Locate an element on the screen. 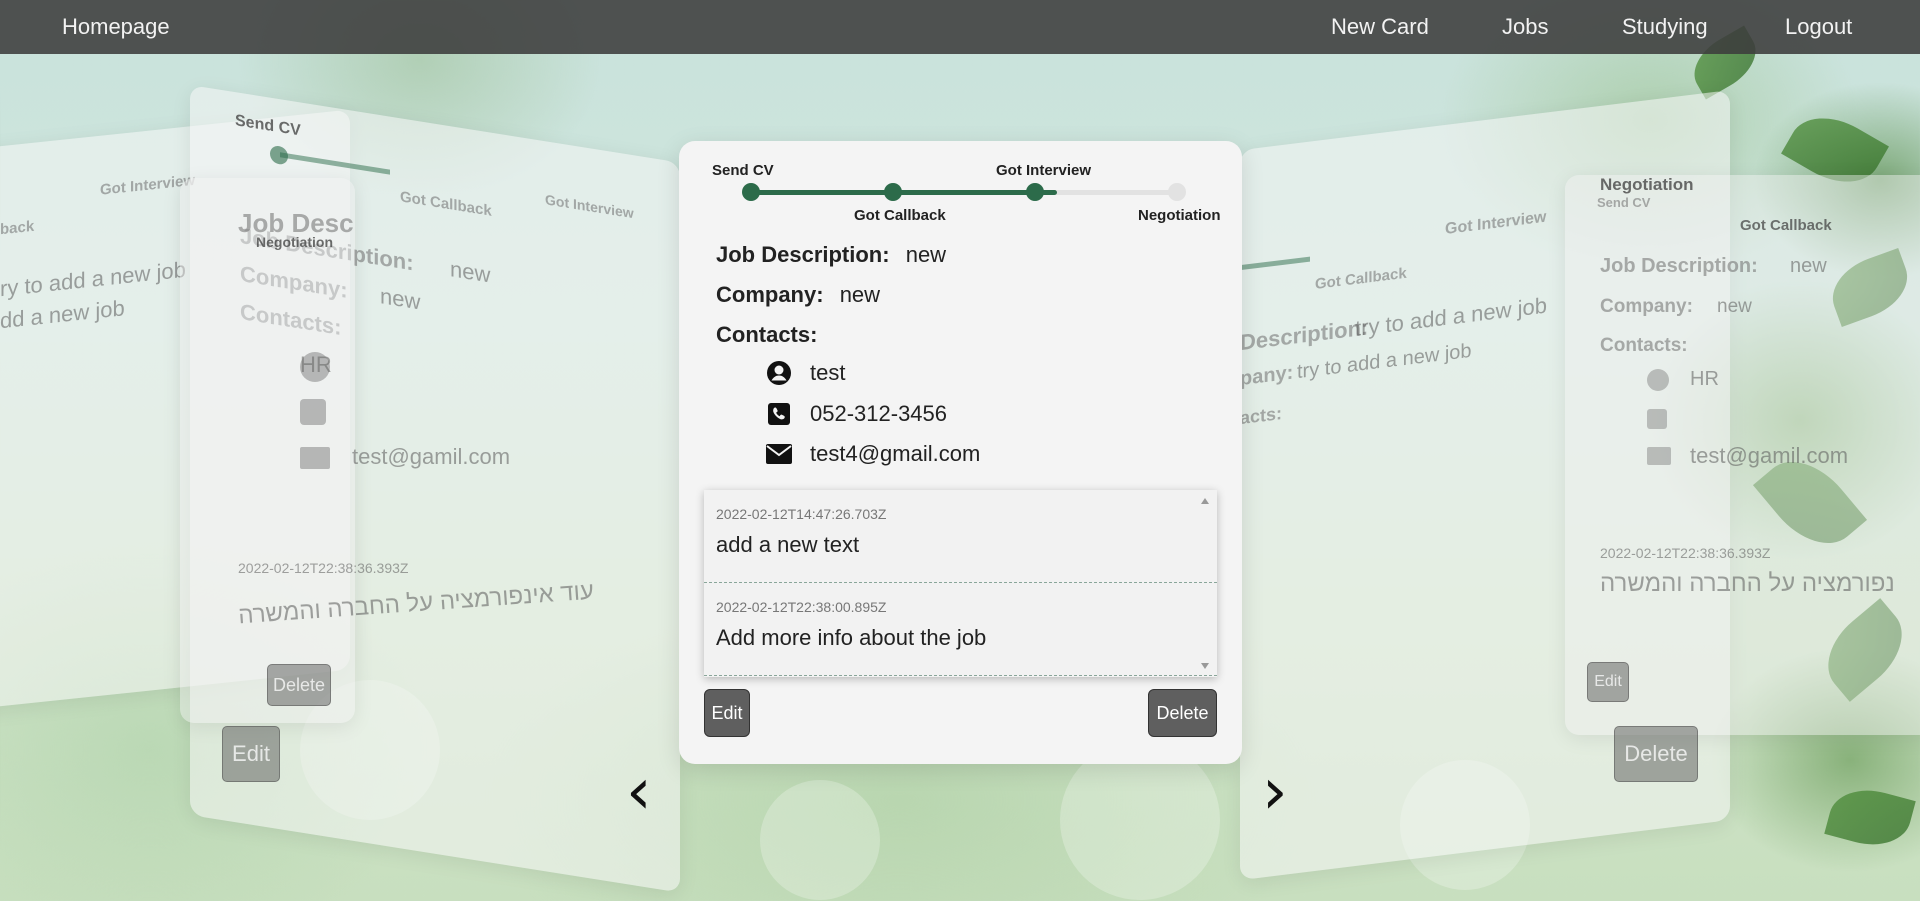 Image resolution: width=1920 pixels, height=901 pixels. nav-logout-link: Logout is located at coordinates (1818, 27).